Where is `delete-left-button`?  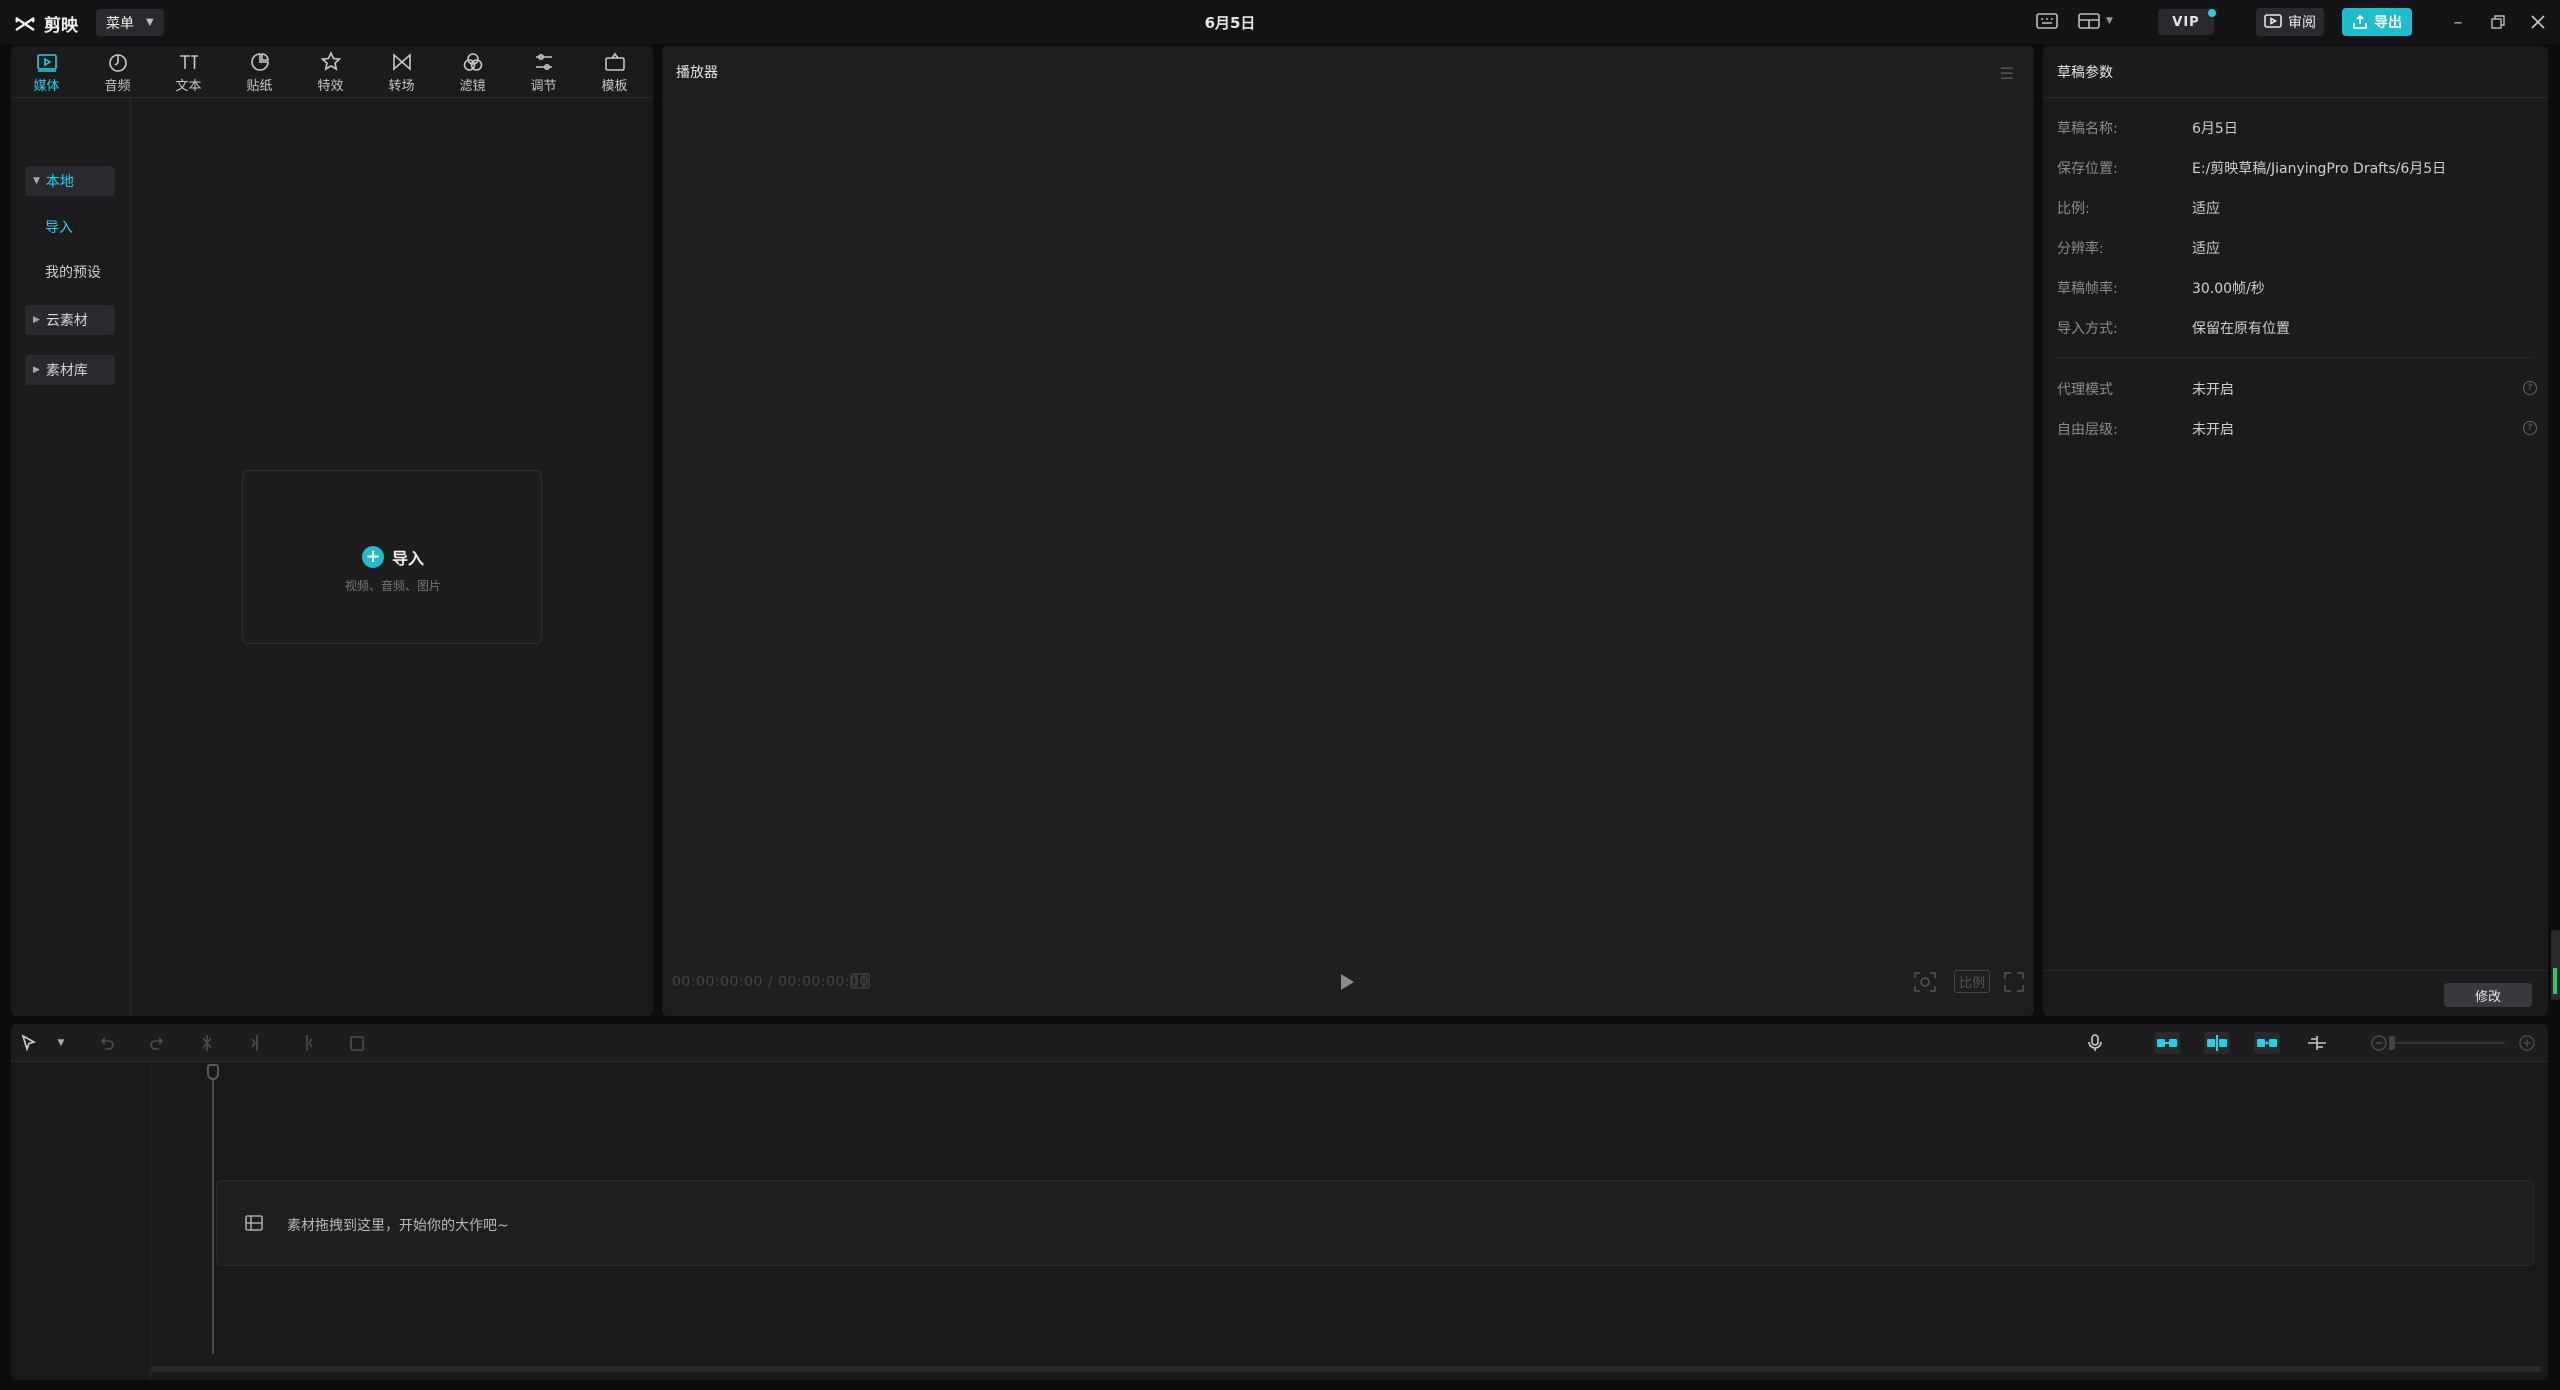 delete-left-button is located at coordinates (257, 1043).